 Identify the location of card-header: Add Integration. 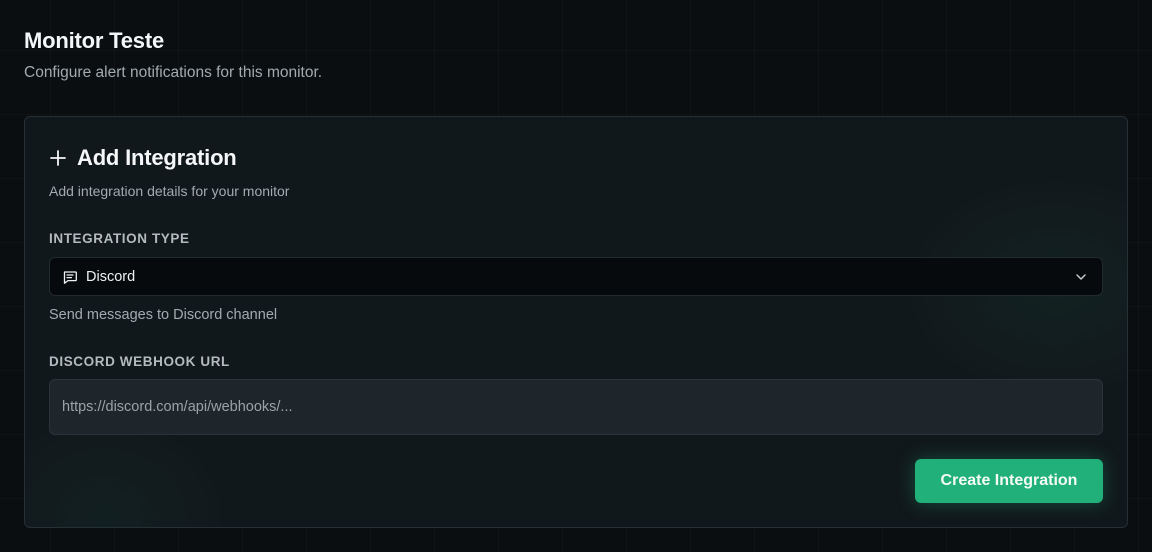
(143, 158).